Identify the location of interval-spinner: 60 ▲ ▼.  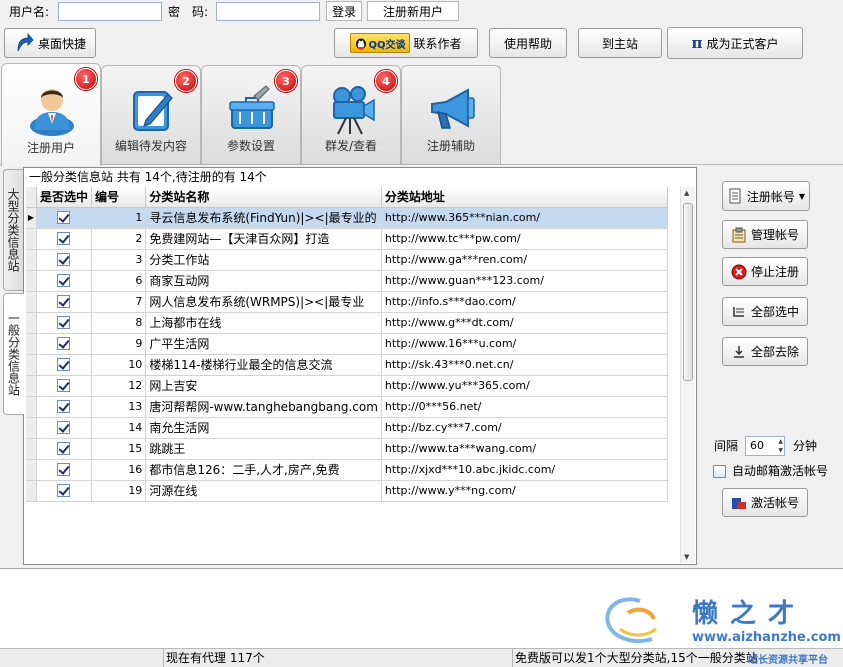
(765, 446).